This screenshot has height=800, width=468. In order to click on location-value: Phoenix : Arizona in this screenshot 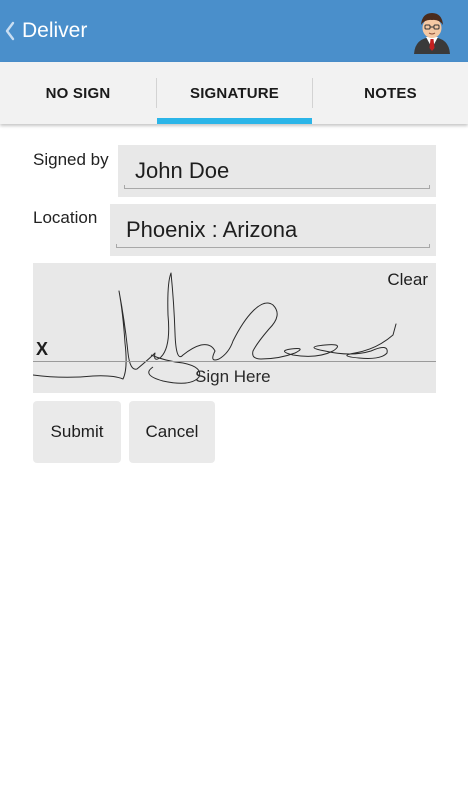, I will do `click(212, 229)`.